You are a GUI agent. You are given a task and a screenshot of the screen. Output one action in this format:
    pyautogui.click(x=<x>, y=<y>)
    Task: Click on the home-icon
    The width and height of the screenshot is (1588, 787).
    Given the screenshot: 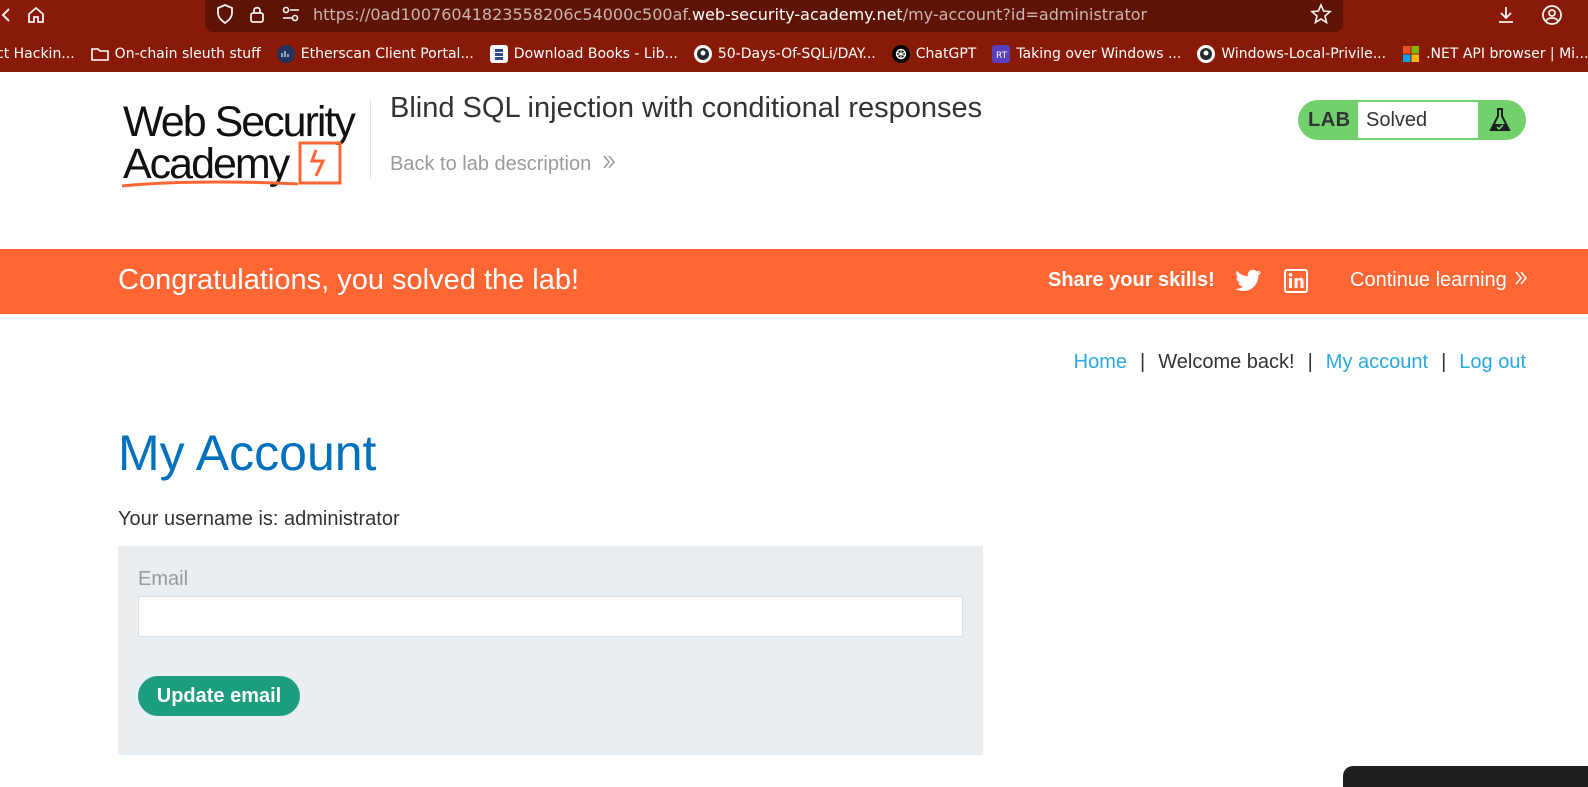 What is the action you would take?
    pyautogui.click(x=36, y=15)
    